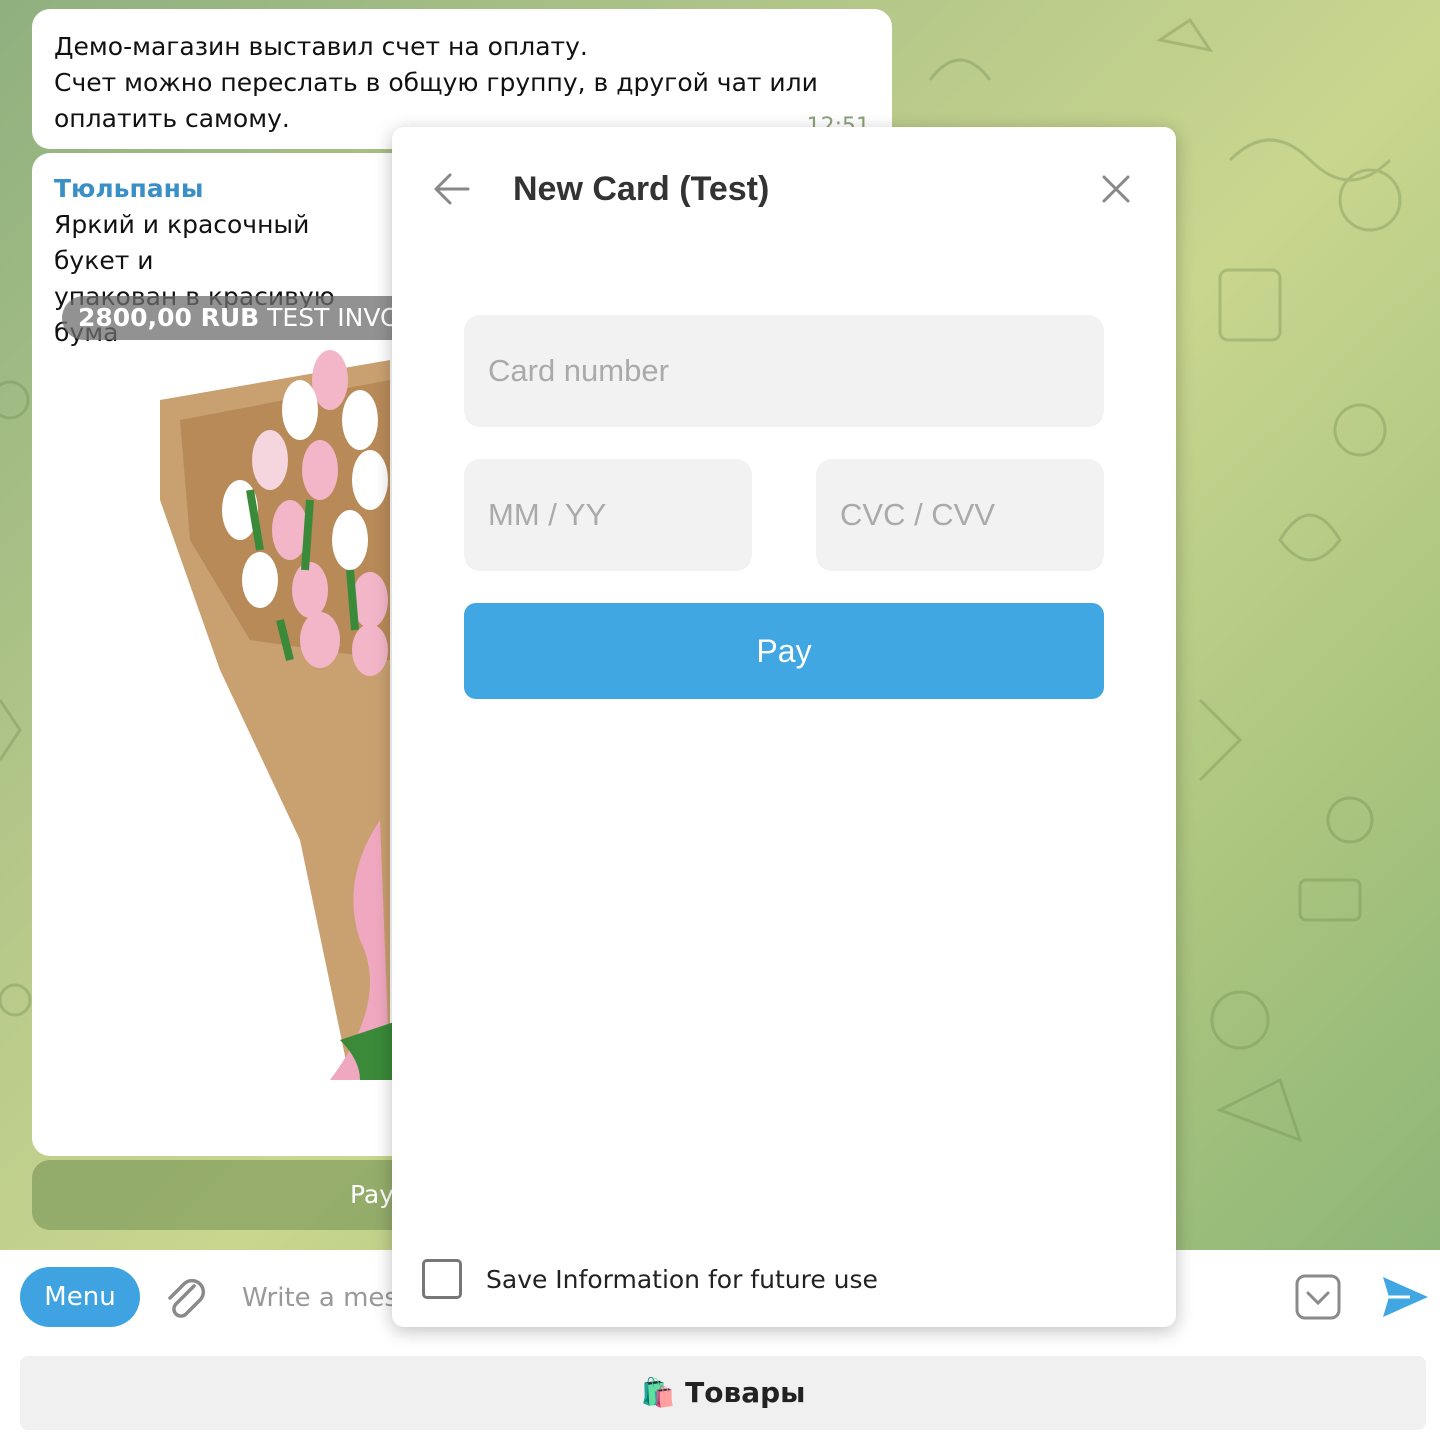  Describe the element at coordinates (280, 715) in the screenshot. I see `bouquet-photo` at that location.